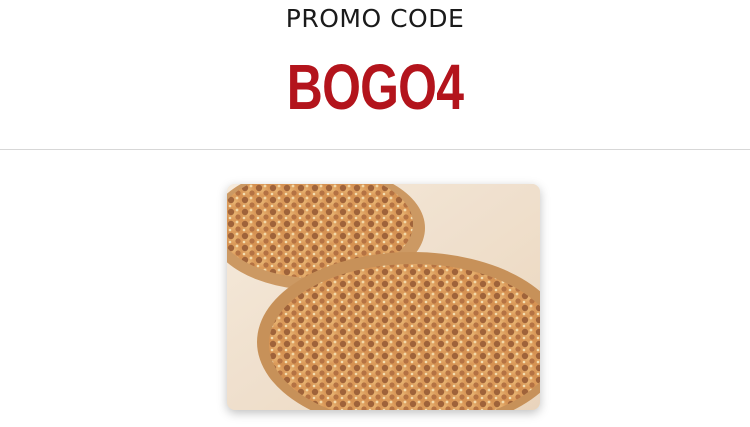 This screenshot has width=750, height=427. I want to click on promo-code-value: BOGO4, so click(375, 87).